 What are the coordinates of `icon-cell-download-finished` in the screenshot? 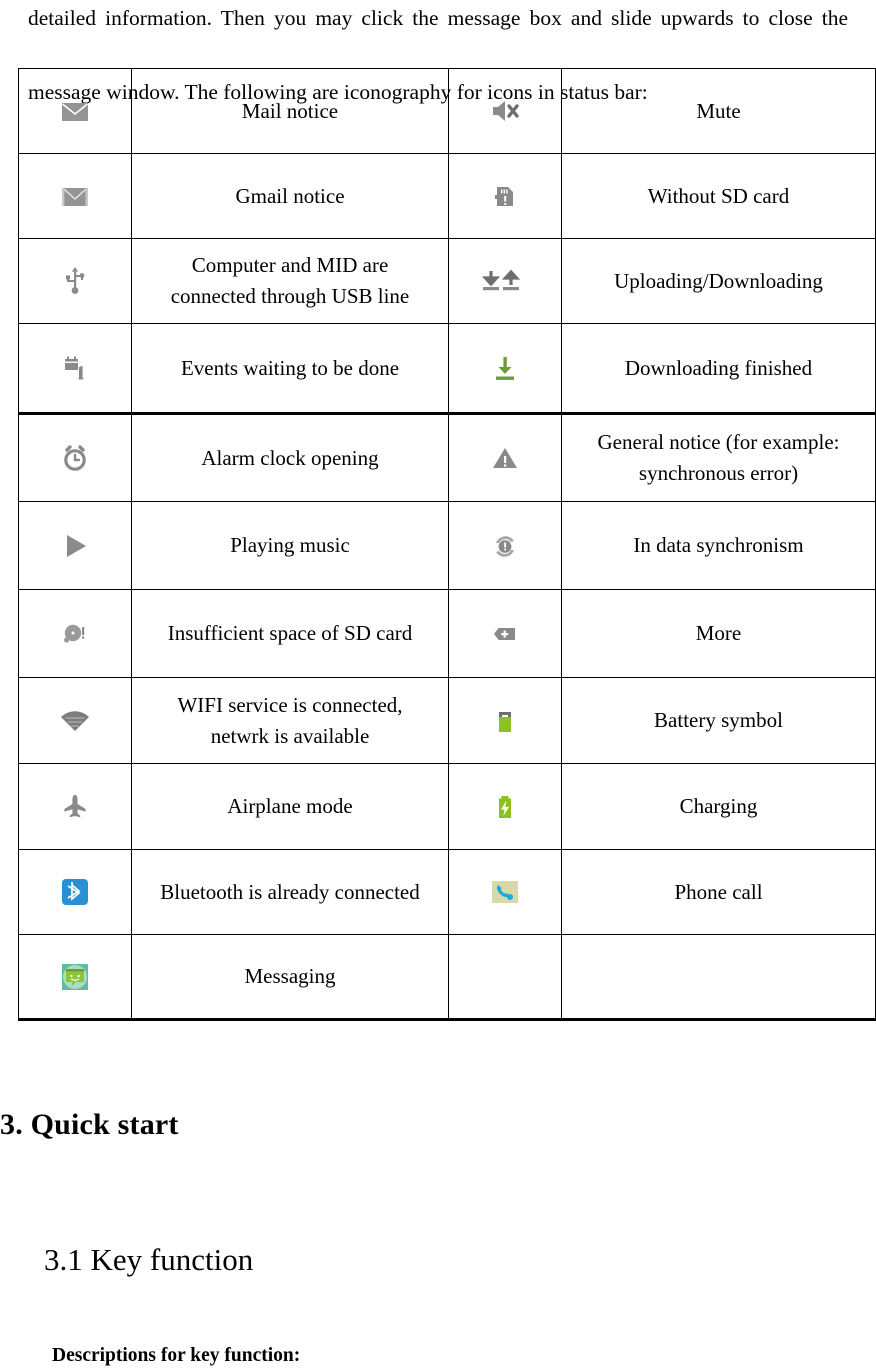 It's located at (505, 369).